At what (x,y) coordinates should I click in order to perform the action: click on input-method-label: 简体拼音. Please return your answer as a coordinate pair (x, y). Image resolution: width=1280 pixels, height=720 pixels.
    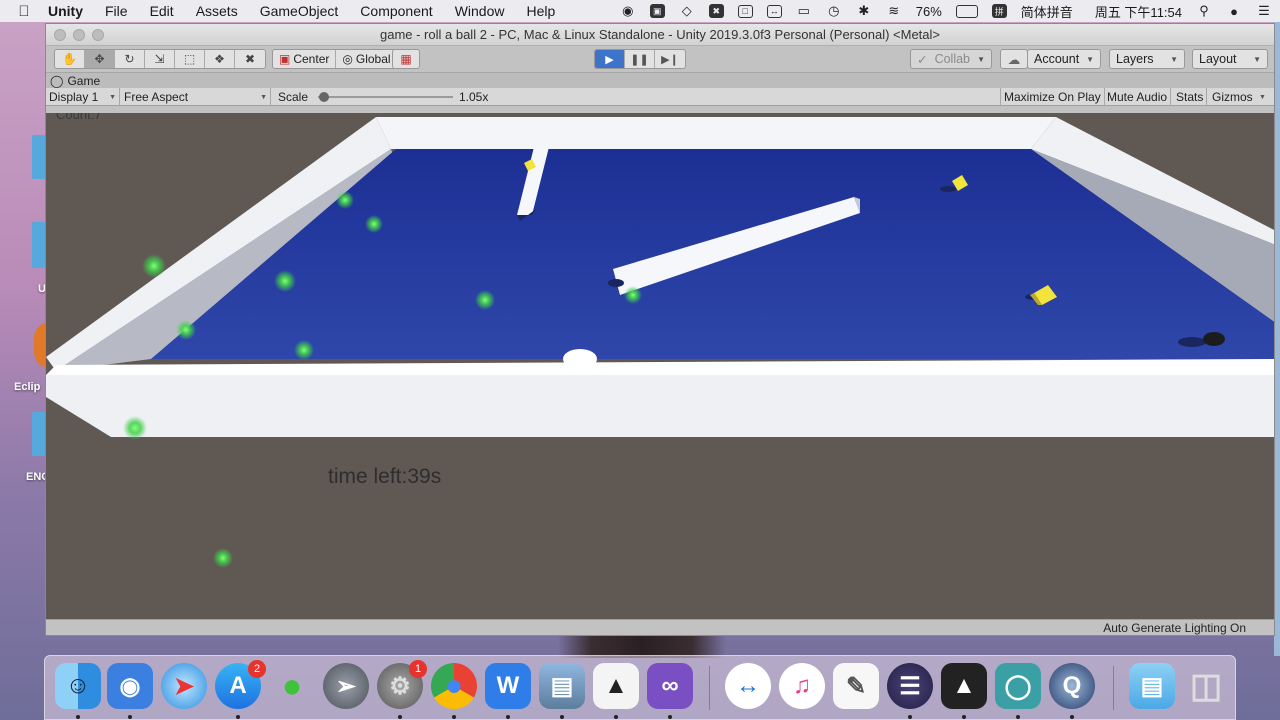
    Looking at the image, I should click on (1047, 11).